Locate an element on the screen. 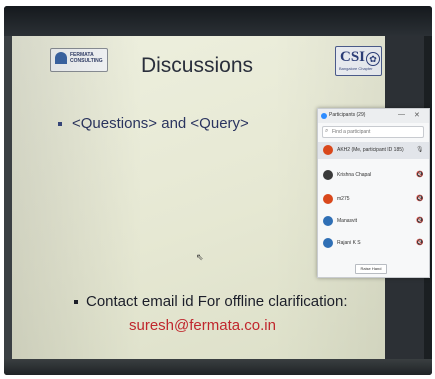 Image resolution: width=435 pixels, height=379 pixels. participant-row: AKH2 (Me, participant ID 185) 🎙 is located at coordinates (373, 150).